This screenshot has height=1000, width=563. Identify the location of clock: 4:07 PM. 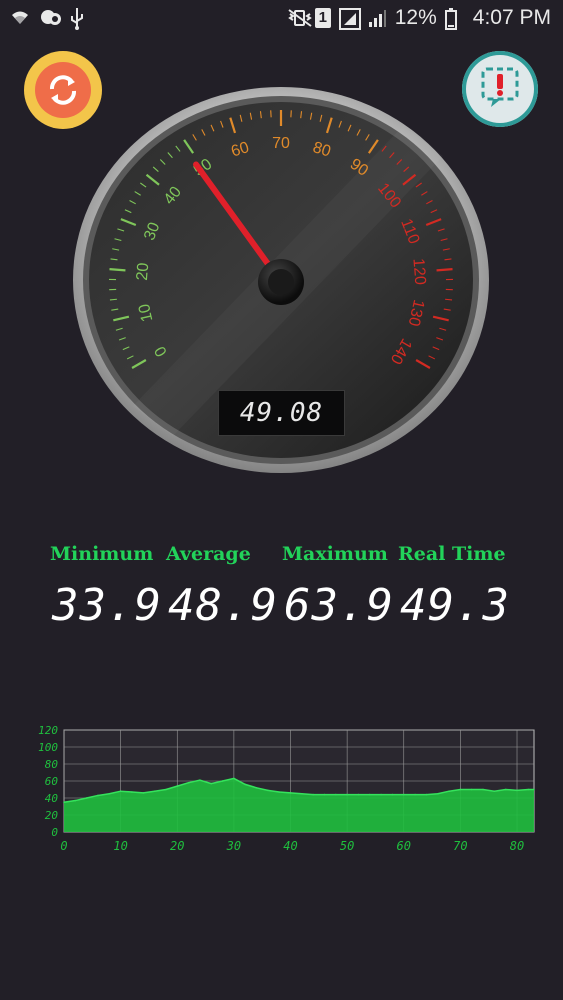
(511, 17).